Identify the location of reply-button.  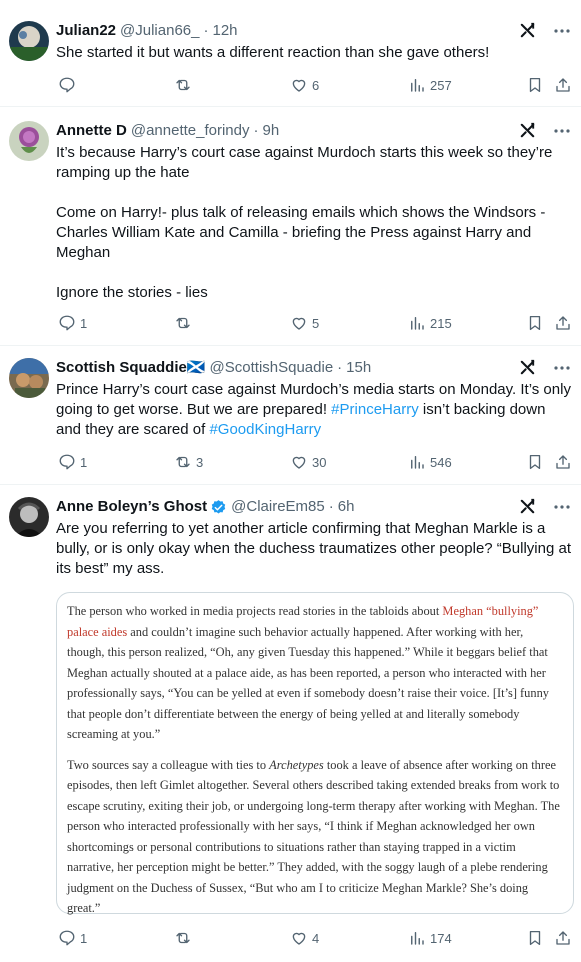
(69, 85).